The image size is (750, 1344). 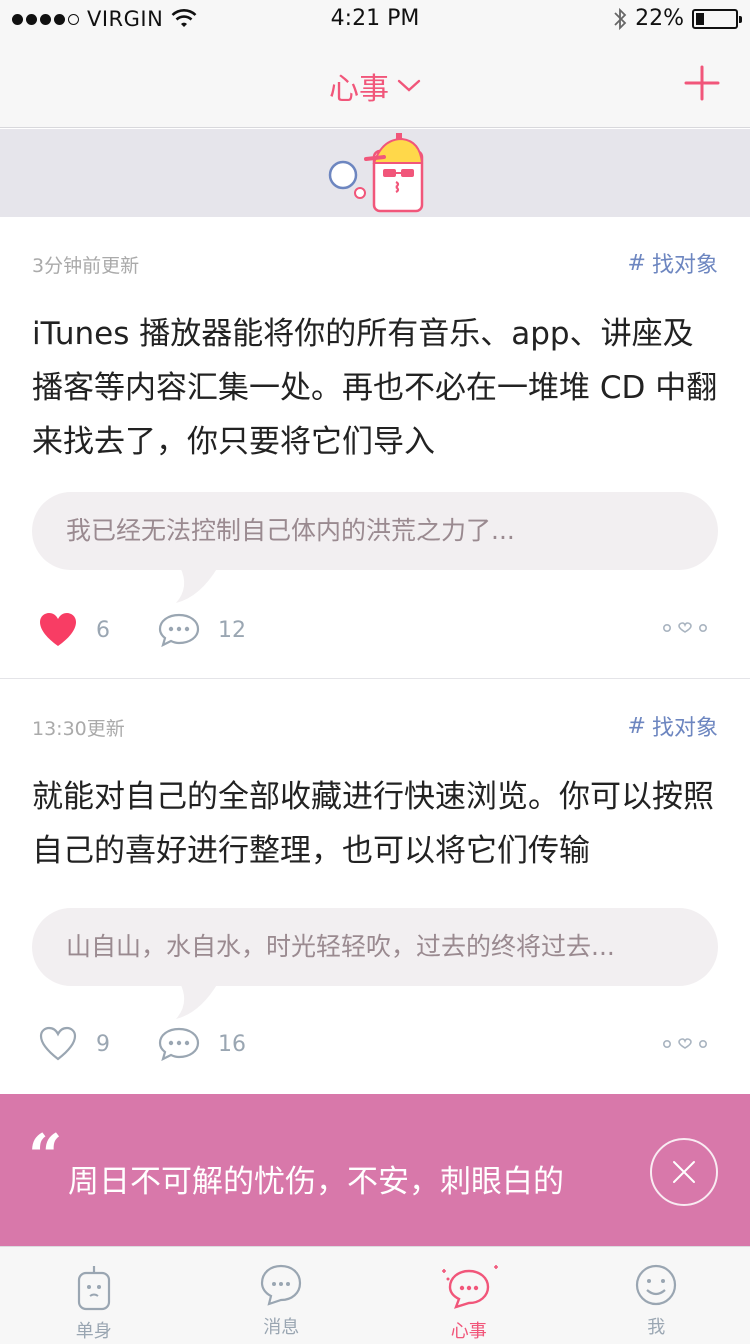 I want to click on quote-promo-banner: “ 周日不可解的忧伤，不安，刺眼白的, so click(x=375, y=1170).